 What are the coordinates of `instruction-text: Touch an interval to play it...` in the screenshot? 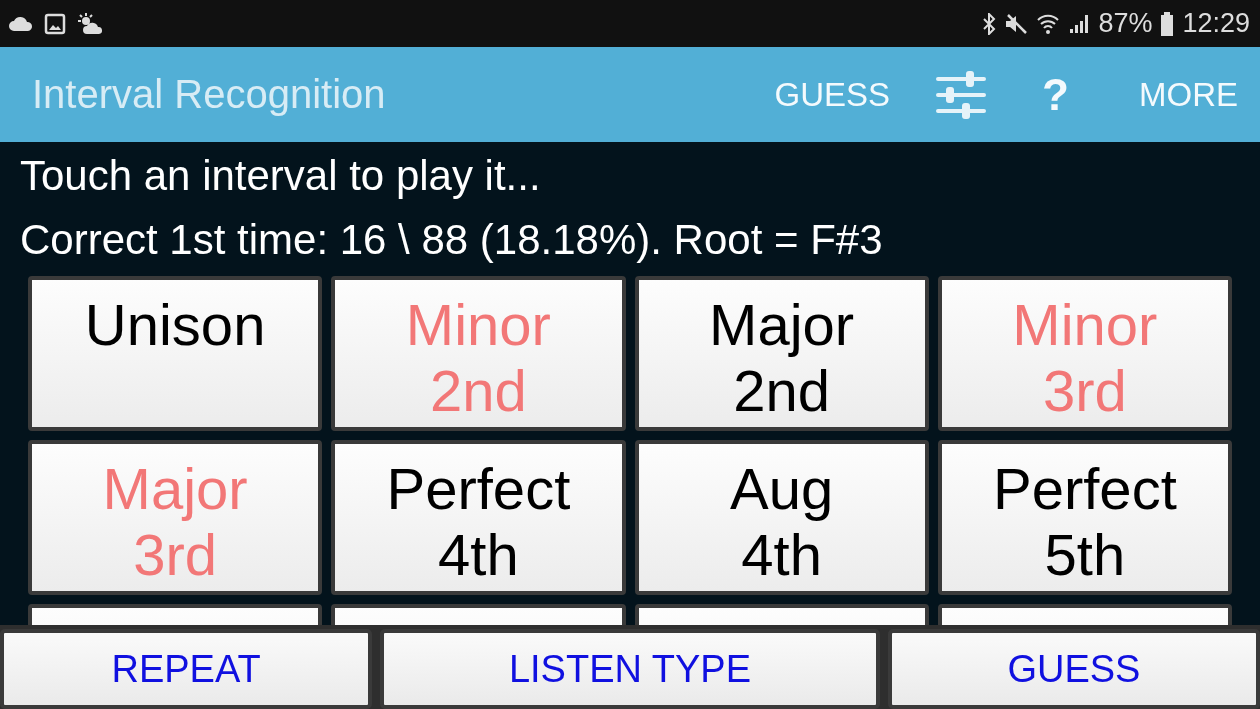 It's located at (281, 176).